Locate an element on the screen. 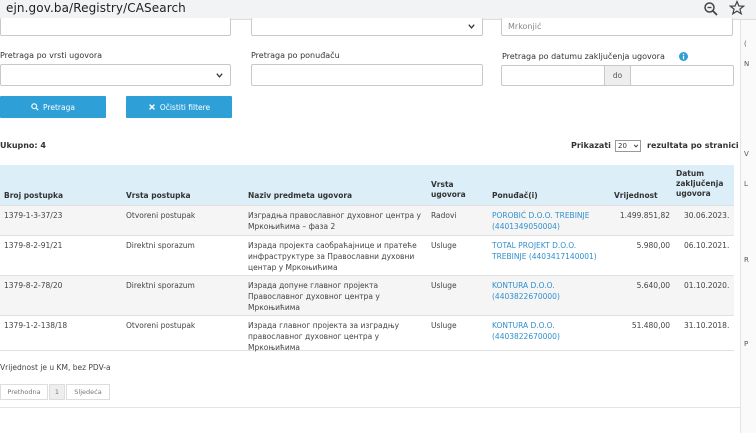 This screenshot has height=433, width=756. show-label: Prikazati is located at coordinates (591, 145).